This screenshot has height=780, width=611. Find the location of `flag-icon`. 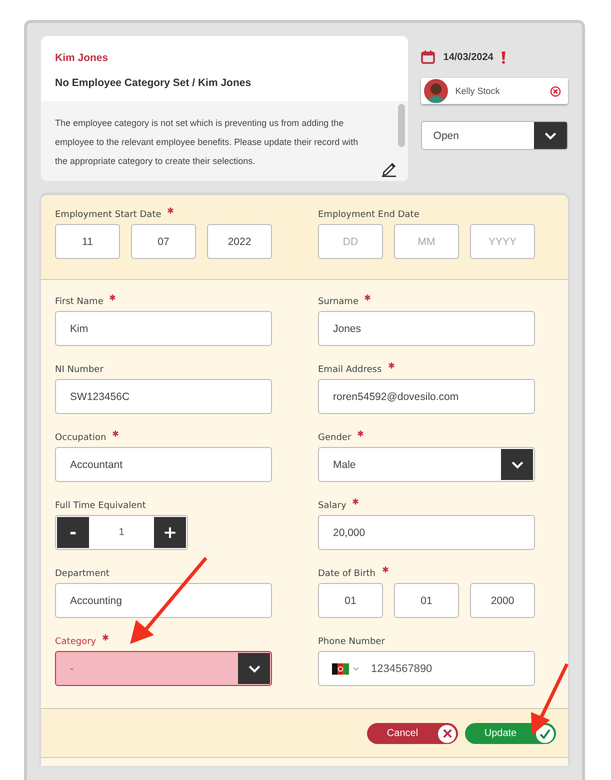

flag-icon is located at coordinates (340, 668).